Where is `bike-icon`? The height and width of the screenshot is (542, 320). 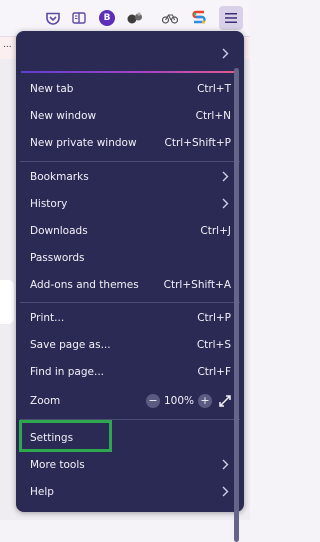 bike-icon is located at coordinates (170, 19).